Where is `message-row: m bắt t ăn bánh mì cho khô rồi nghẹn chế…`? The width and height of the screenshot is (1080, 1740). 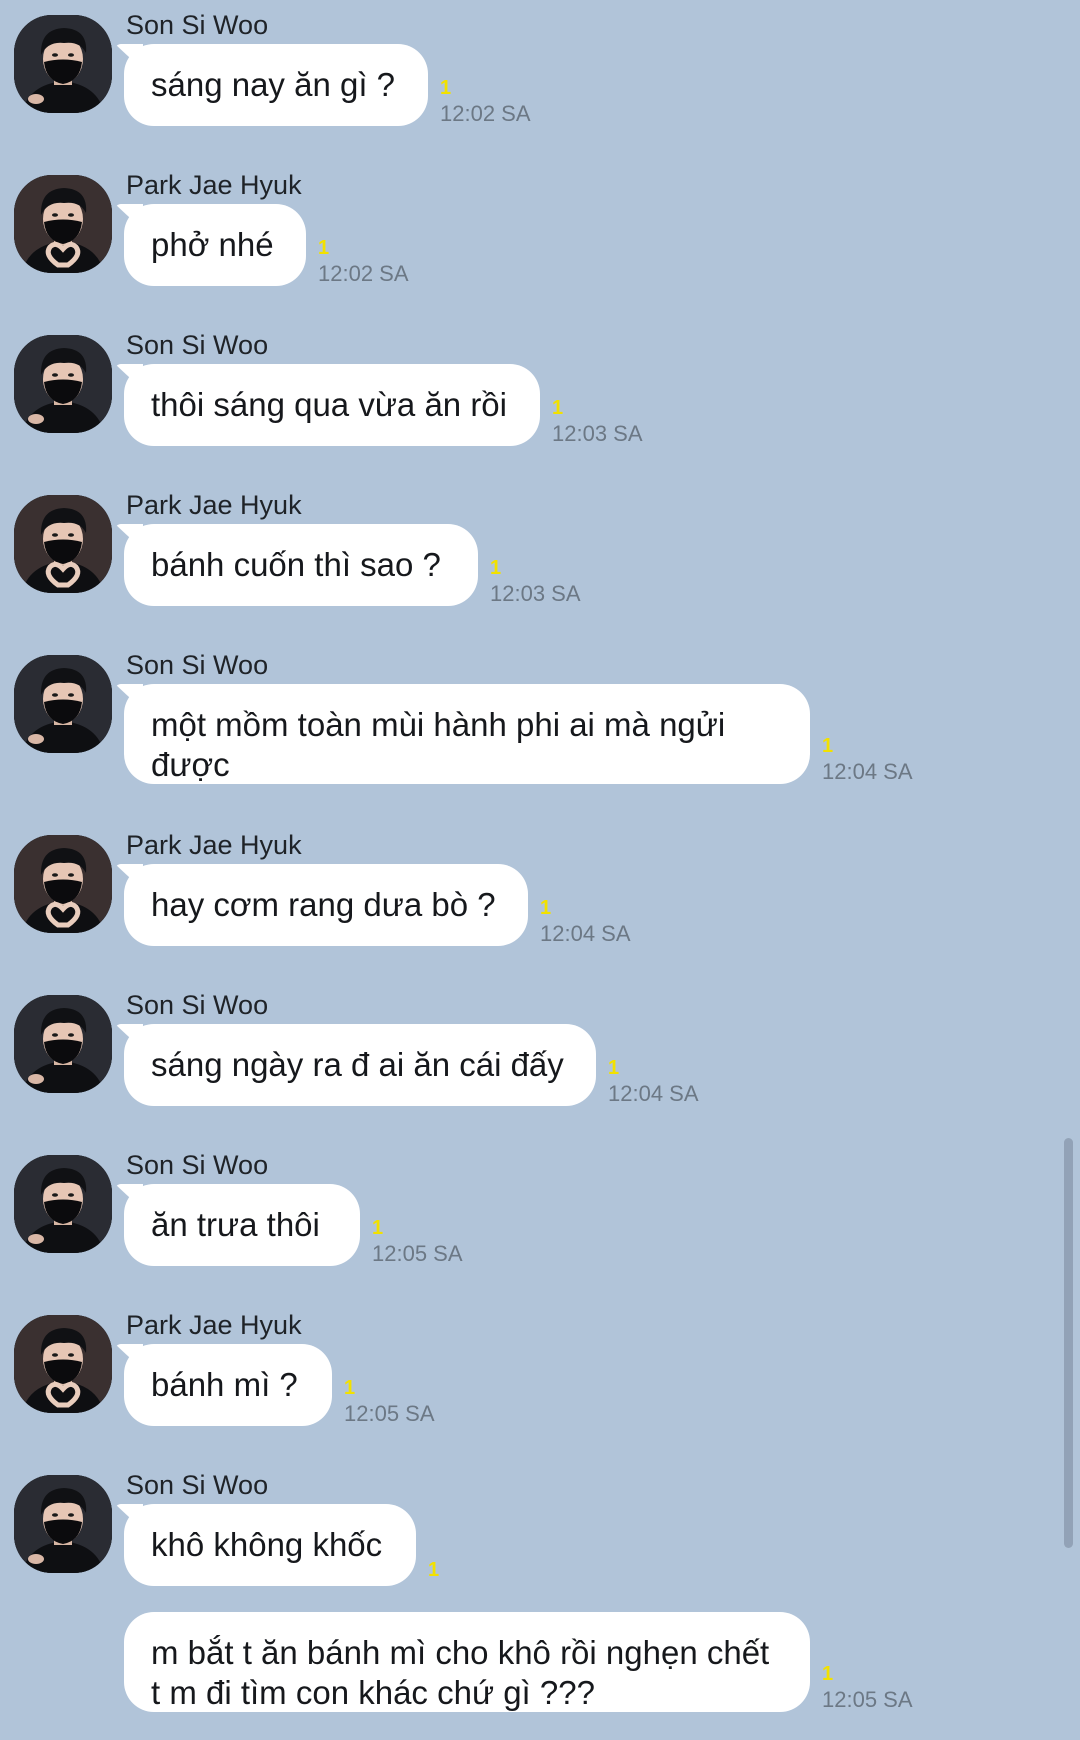
message-row: m bắt t ăn bánh mì cho khô rồi nghẹn chế… is located at coordinates (520, 1662).